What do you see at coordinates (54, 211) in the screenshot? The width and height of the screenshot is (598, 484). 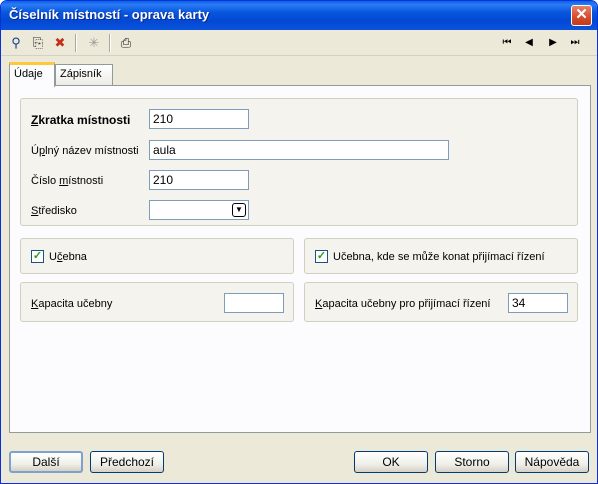 I see `stredisko-label: Středisko` at bounding box center [54, 211].